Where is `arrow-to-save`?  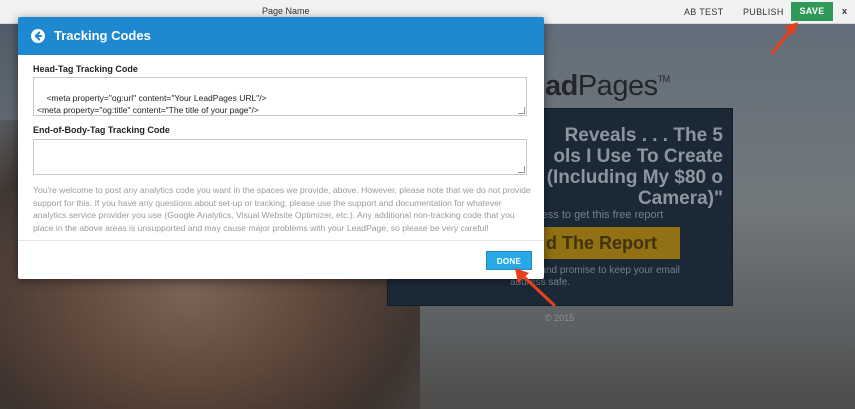
arrow-to-save is located at coordinates (784, 38).